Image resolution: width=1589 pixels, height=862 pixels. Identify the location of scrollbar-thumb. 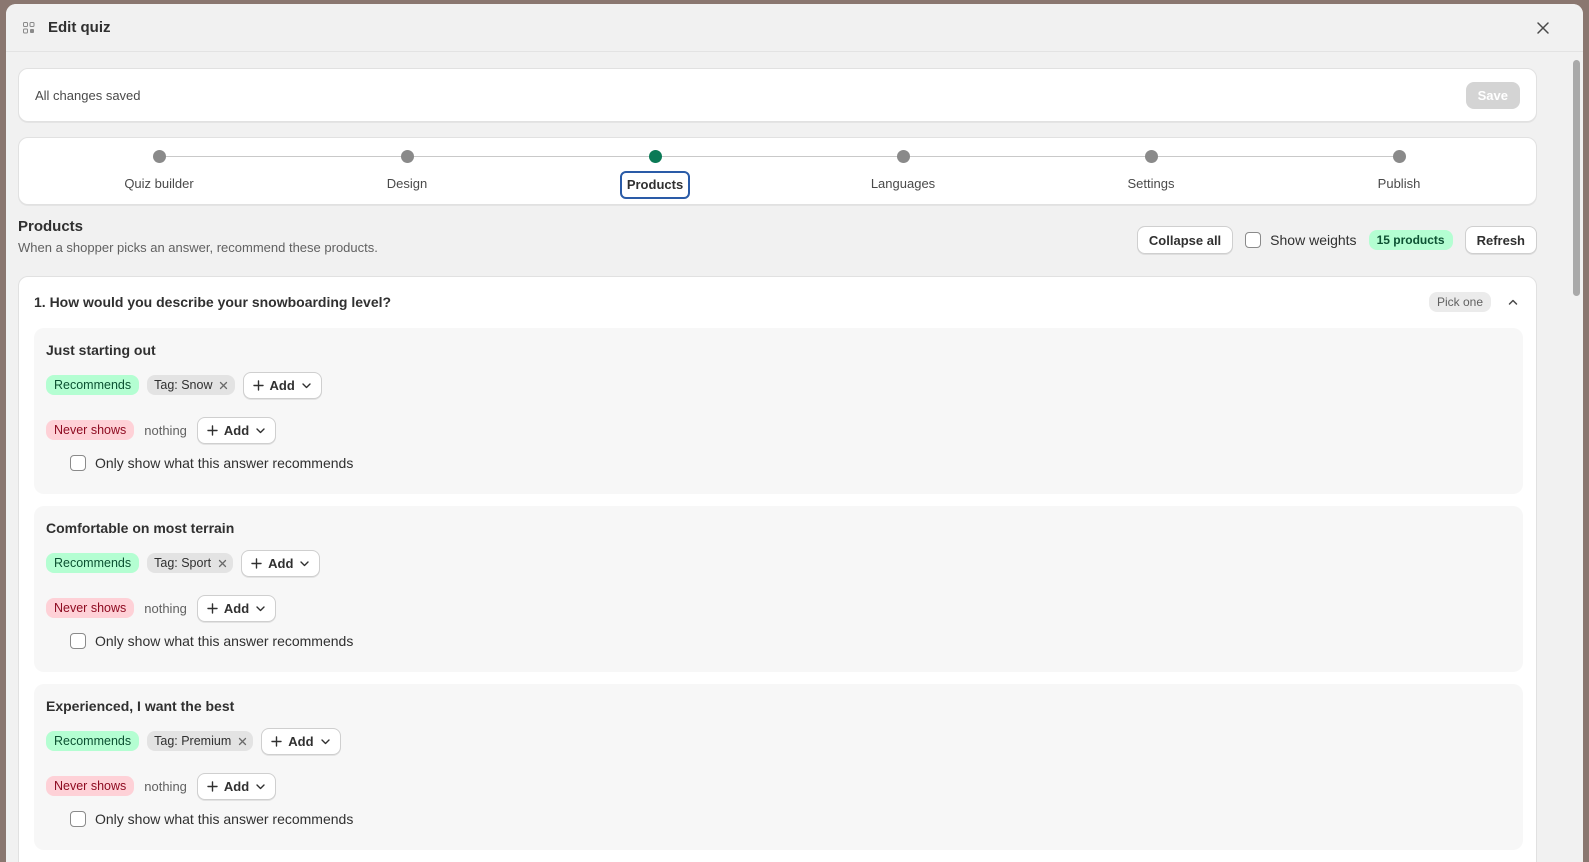
(1576, 178).